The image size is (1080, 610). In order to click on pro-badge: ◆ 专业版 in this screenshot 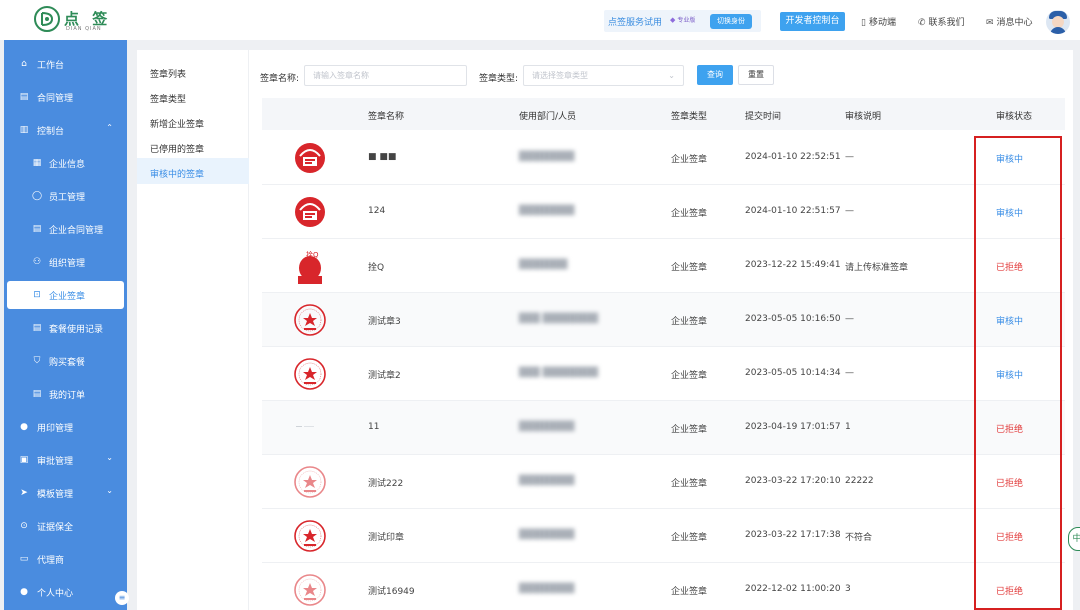, I will do `click(683, 20)`.